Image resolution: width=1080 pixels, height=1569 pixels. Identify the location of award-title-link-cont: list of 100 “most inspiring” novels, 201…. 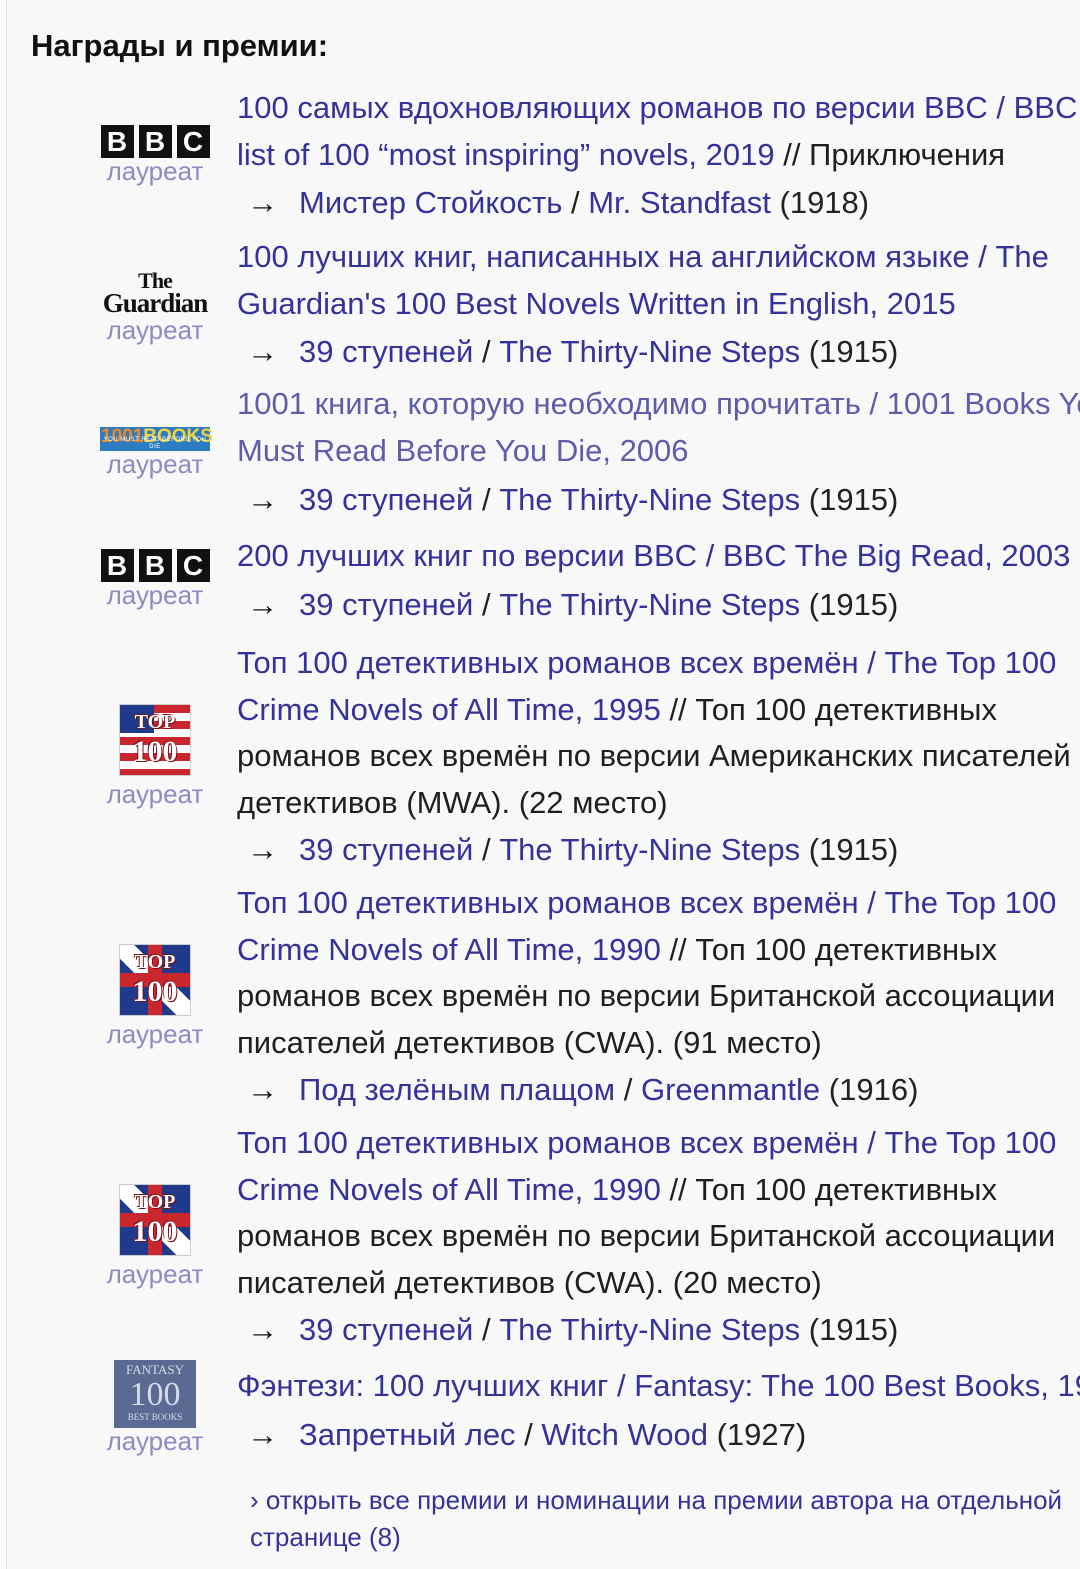
(506, 154).